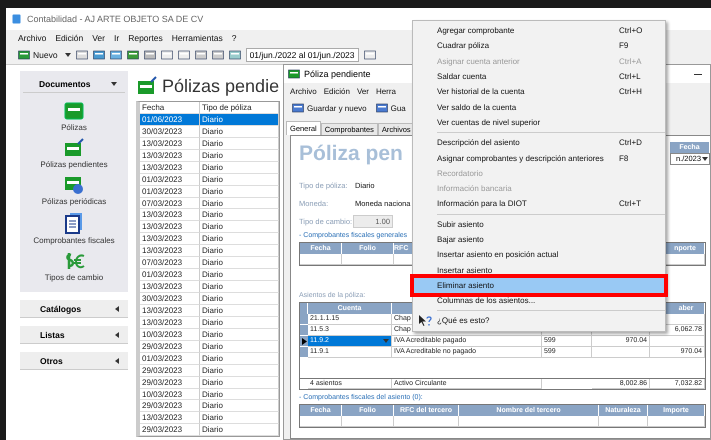  What do you see at coordinates (74, 335) in the screenshot?
I see `nav-section: Listas` at bounding box center [74, 335].